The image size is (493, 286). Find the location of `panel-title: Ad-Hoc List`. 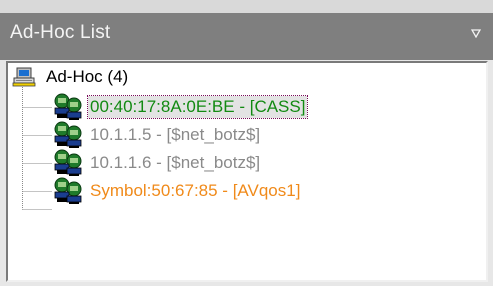

panel-title: Ad-Hoc List is located at coordinates (60, 32).